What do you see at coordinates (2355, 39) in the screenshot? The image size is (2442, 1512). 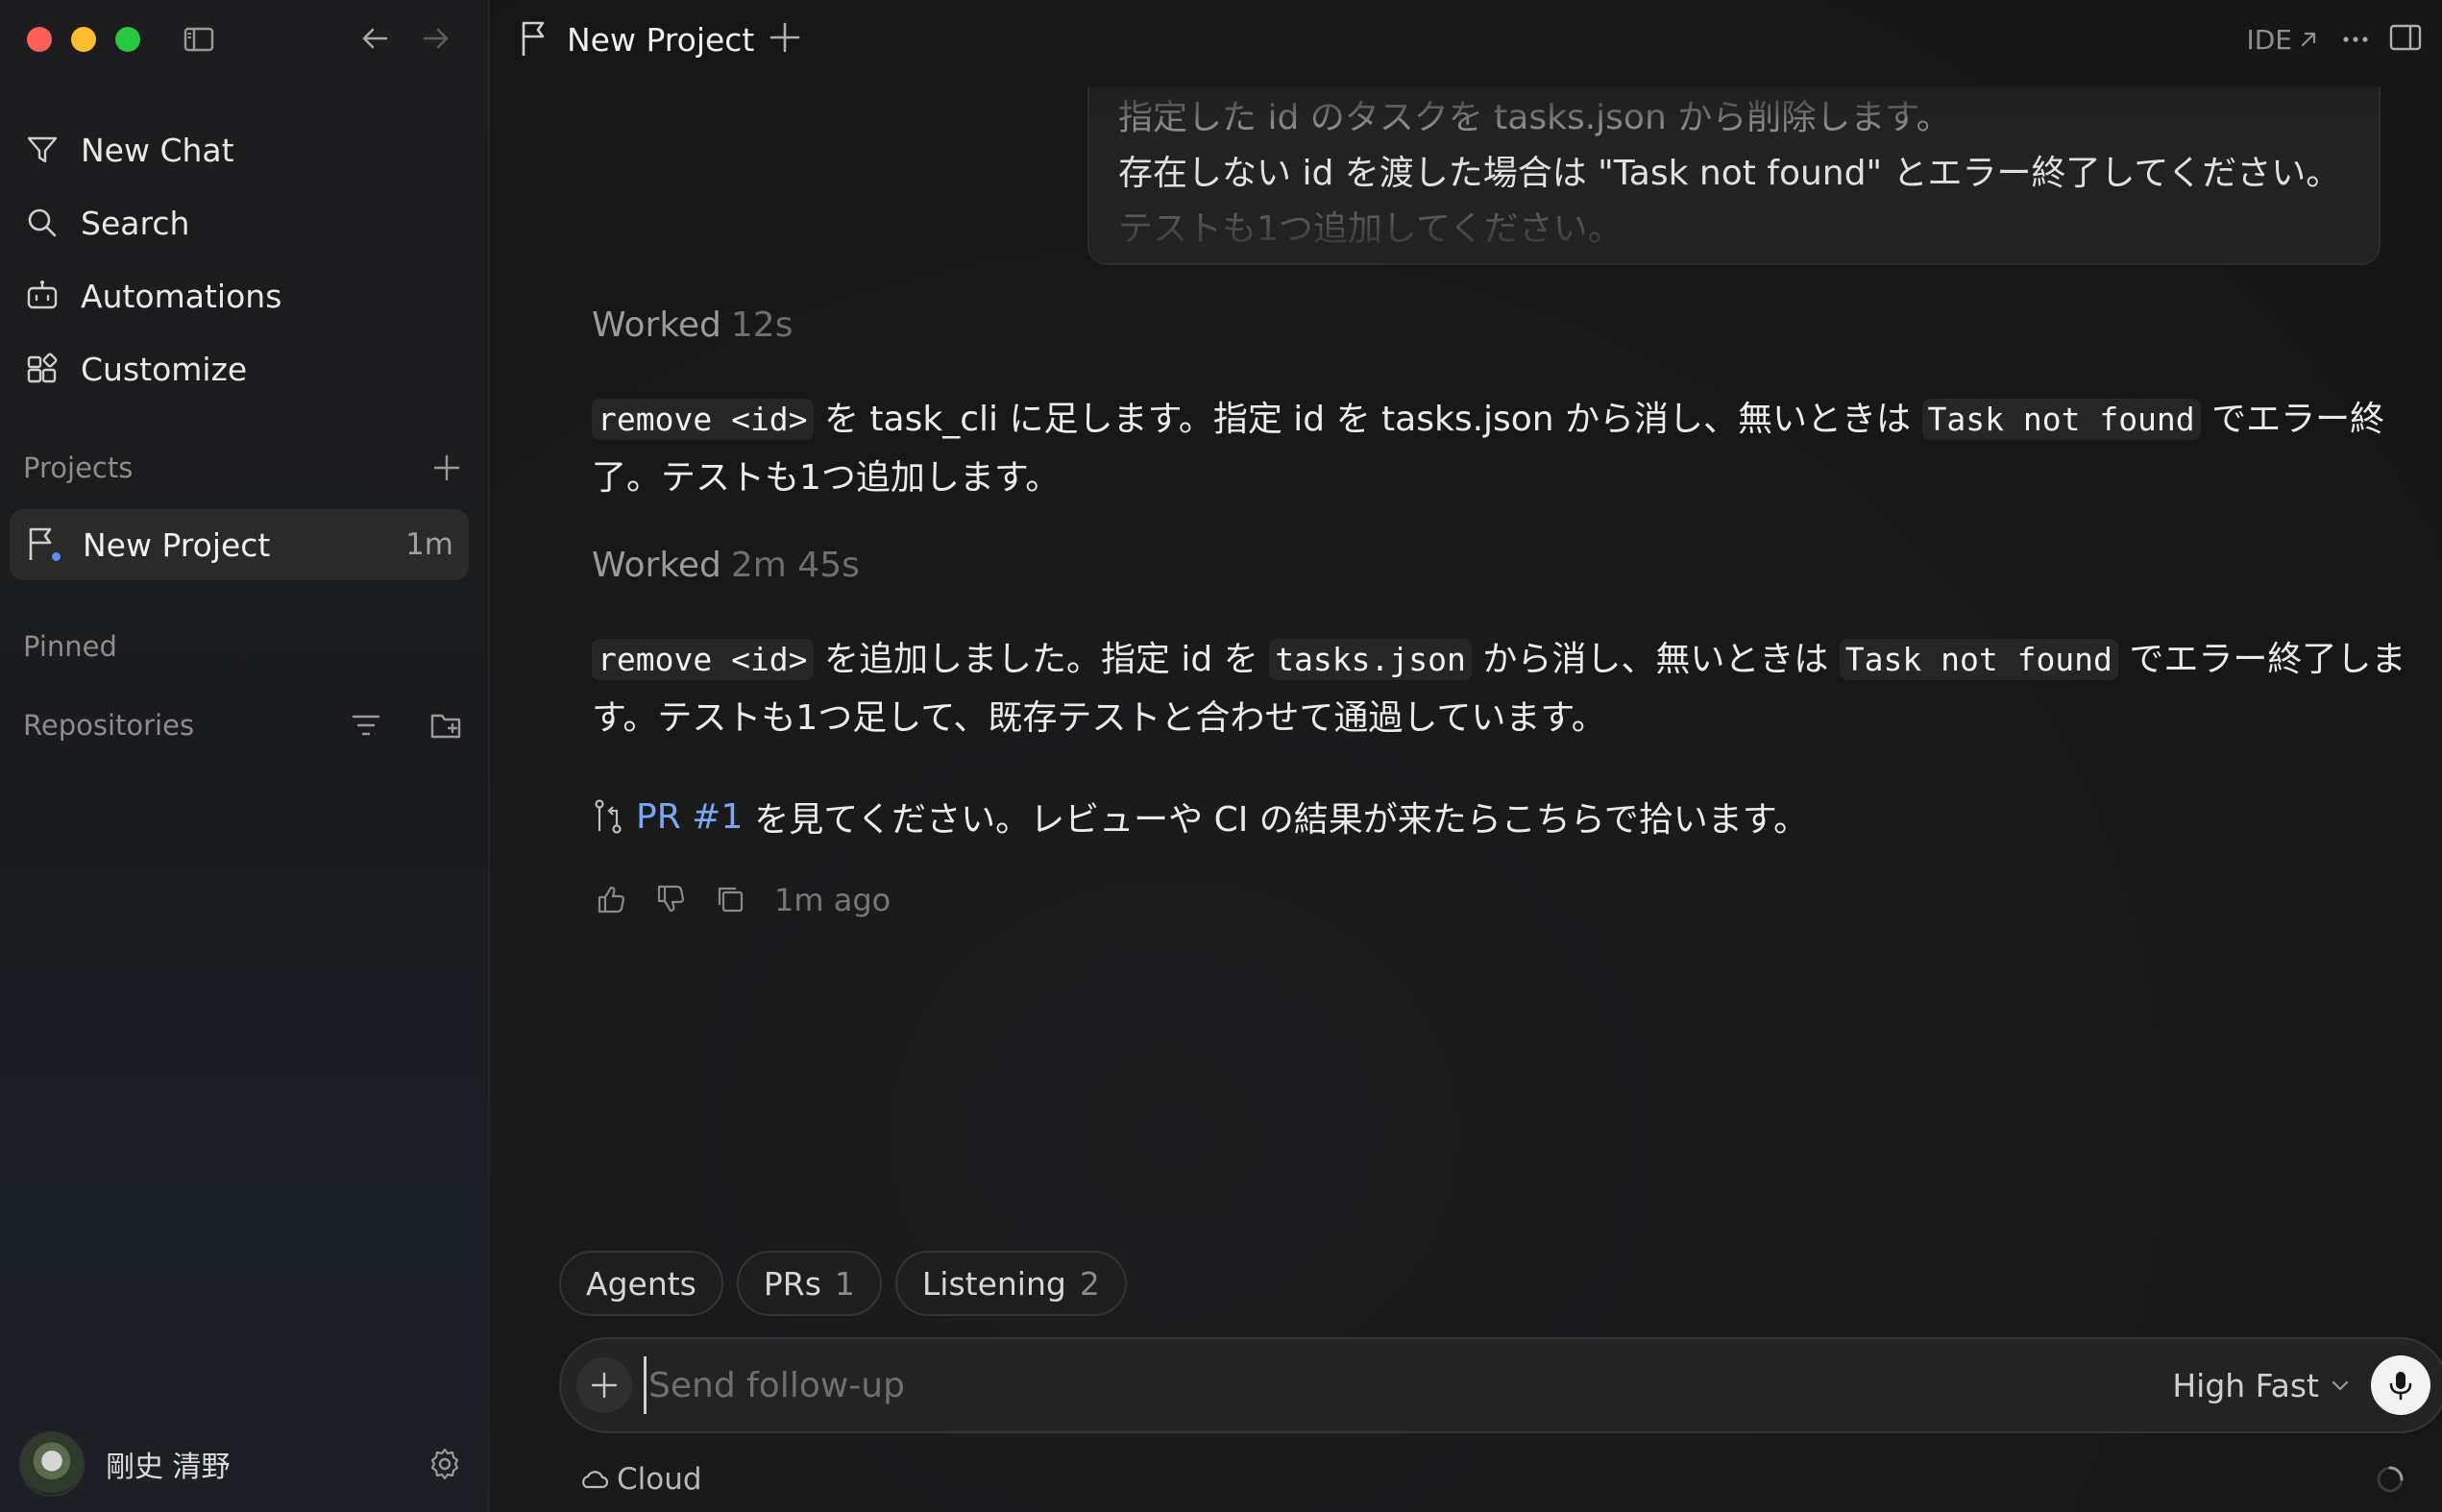 I see `more-options-icon` at bounding box center [2355, 39].